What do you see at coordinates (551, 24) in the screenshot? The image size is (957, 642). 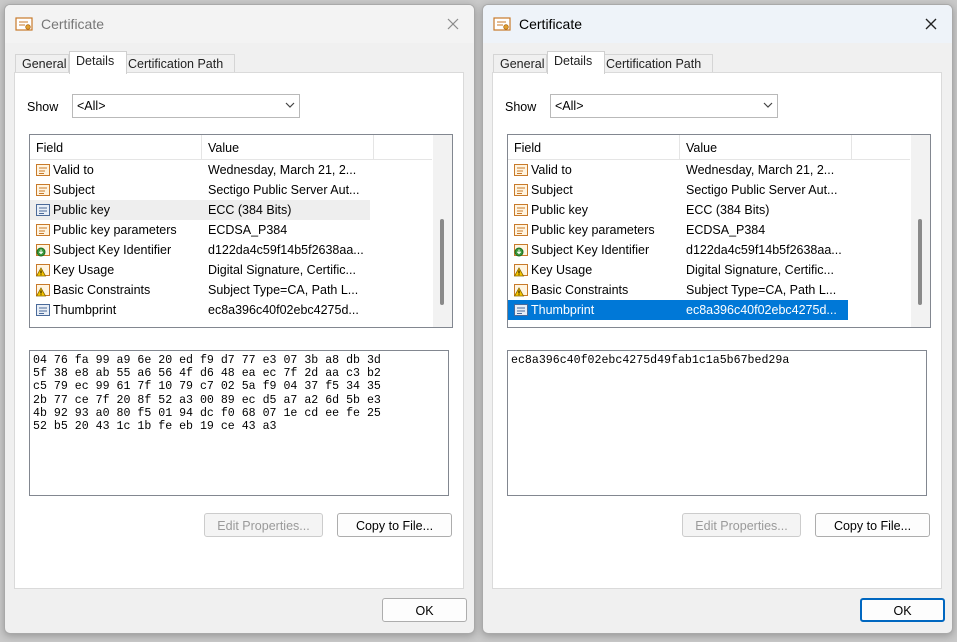 I see `window-title: Certificate` at bounding box center [551, 24].